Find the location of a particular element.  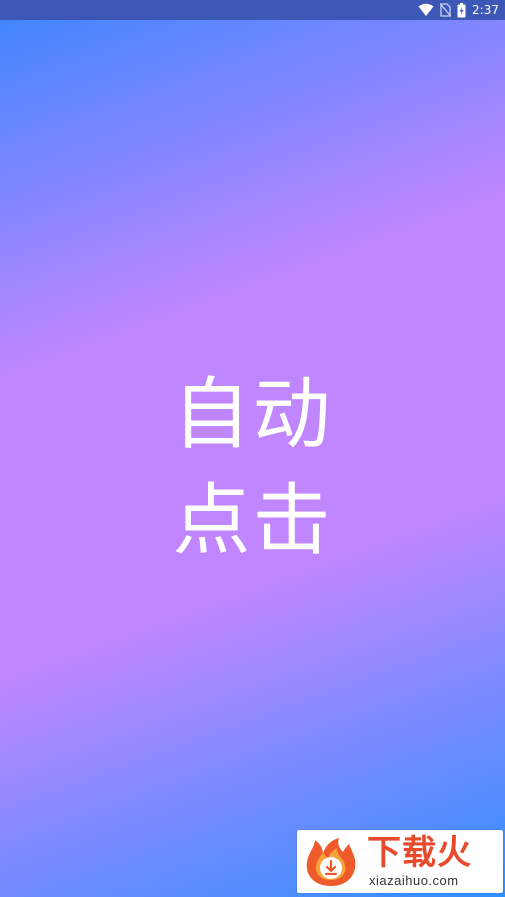

status-time: 2:37 is located at coordinates (485, 10).